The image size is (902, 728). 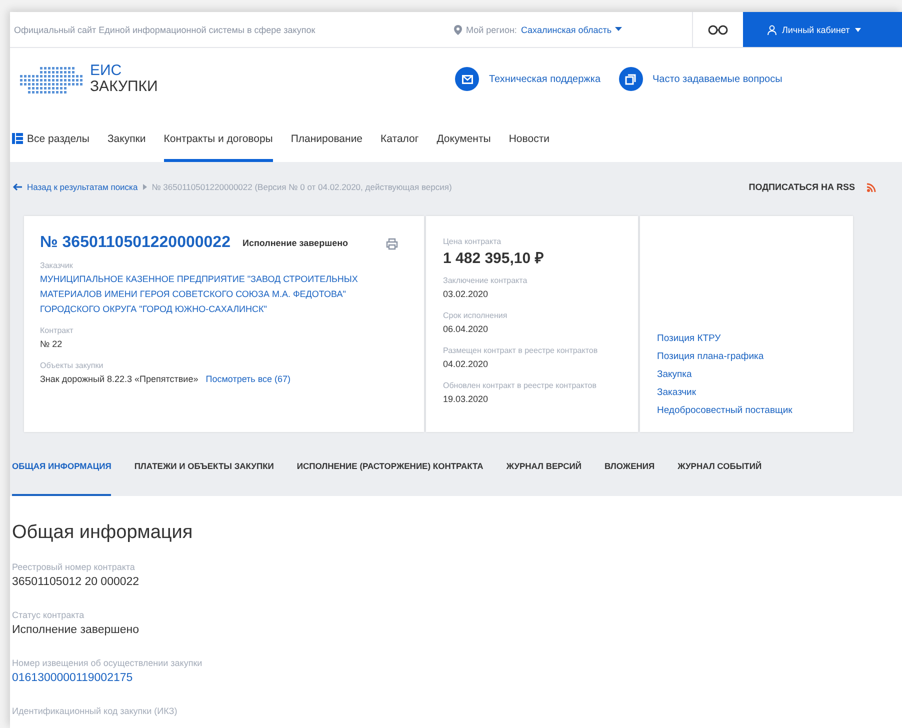 What do you see at coordinates (466, 329) in the screenshot?
I see `field-value: 06.04.2020` at bounding box center [466, 329].